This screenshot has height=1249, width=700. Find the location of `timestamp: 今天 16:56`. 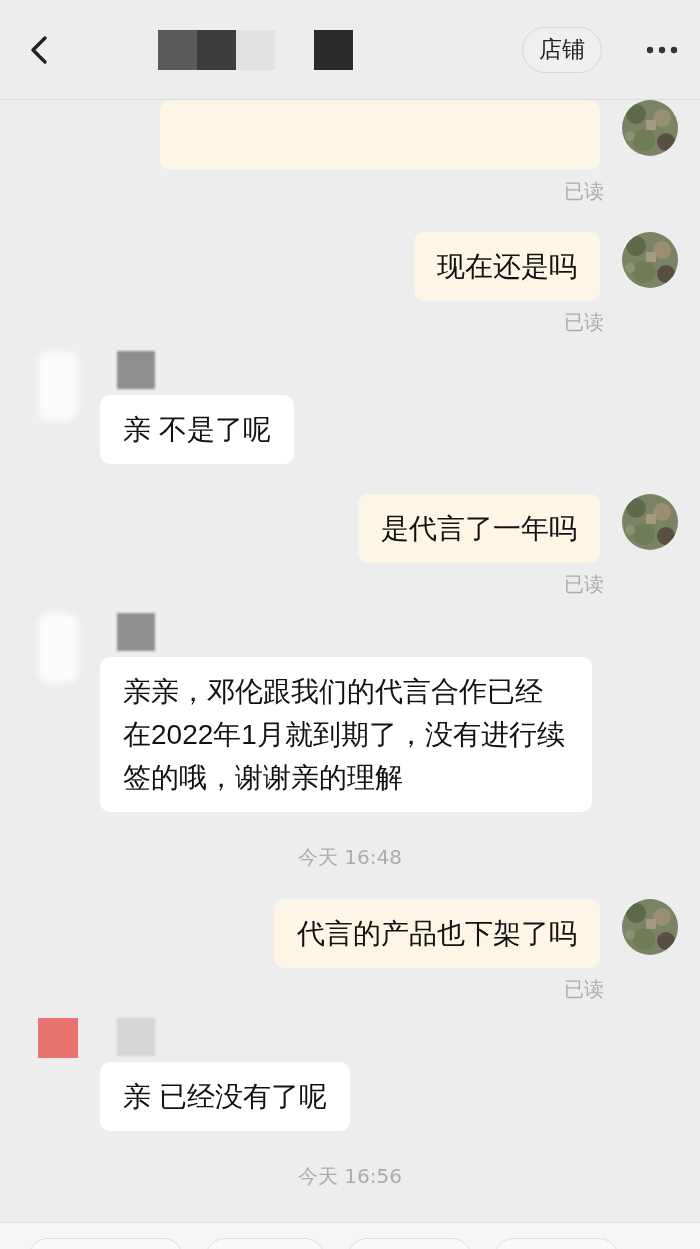

timestamp: 今天 16:56 is located at coordinates (350, 1176).